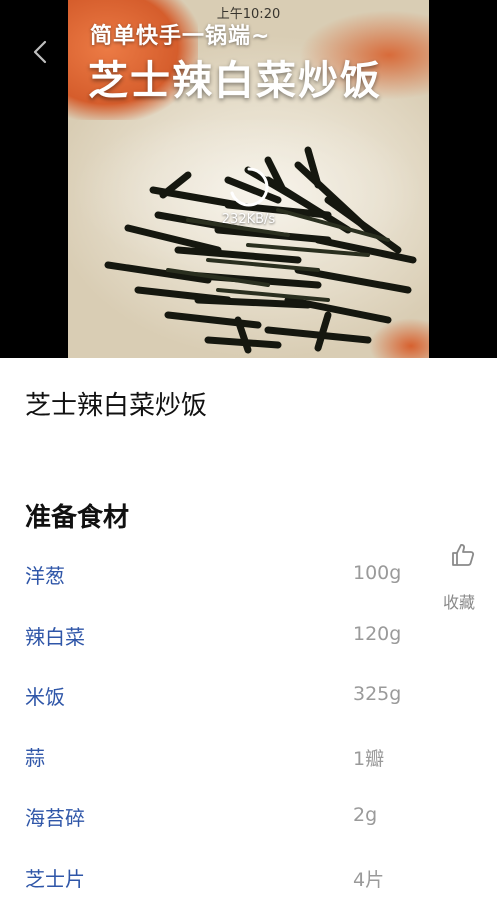  What do you see at coordinates (45, 695) in the screenshot?
I see `ingredient-name: 米饭` at bounding box center [45, 695].